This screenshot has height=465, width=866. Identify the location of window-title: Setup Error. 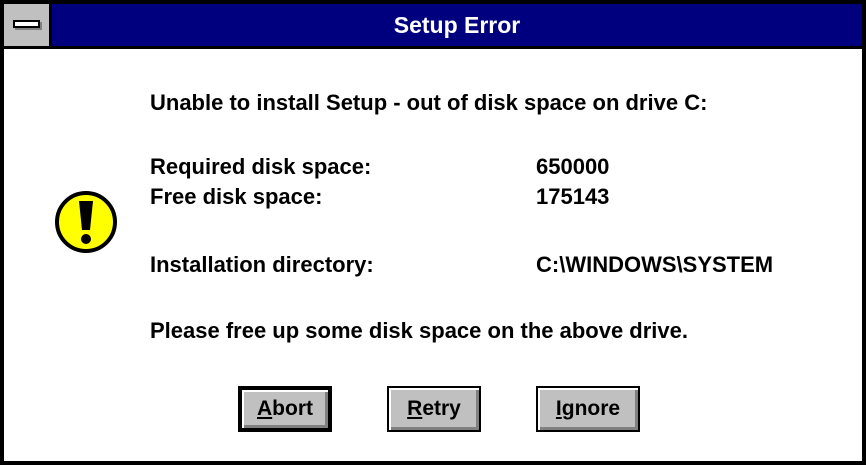
(457, 25).